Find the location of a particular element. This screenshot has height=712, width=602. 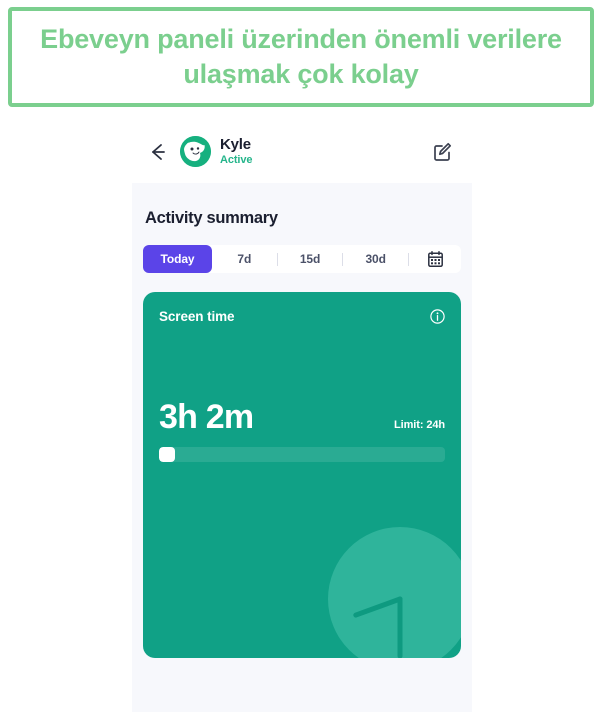

edit-pencil-icon is located at coordinates (442, 152).